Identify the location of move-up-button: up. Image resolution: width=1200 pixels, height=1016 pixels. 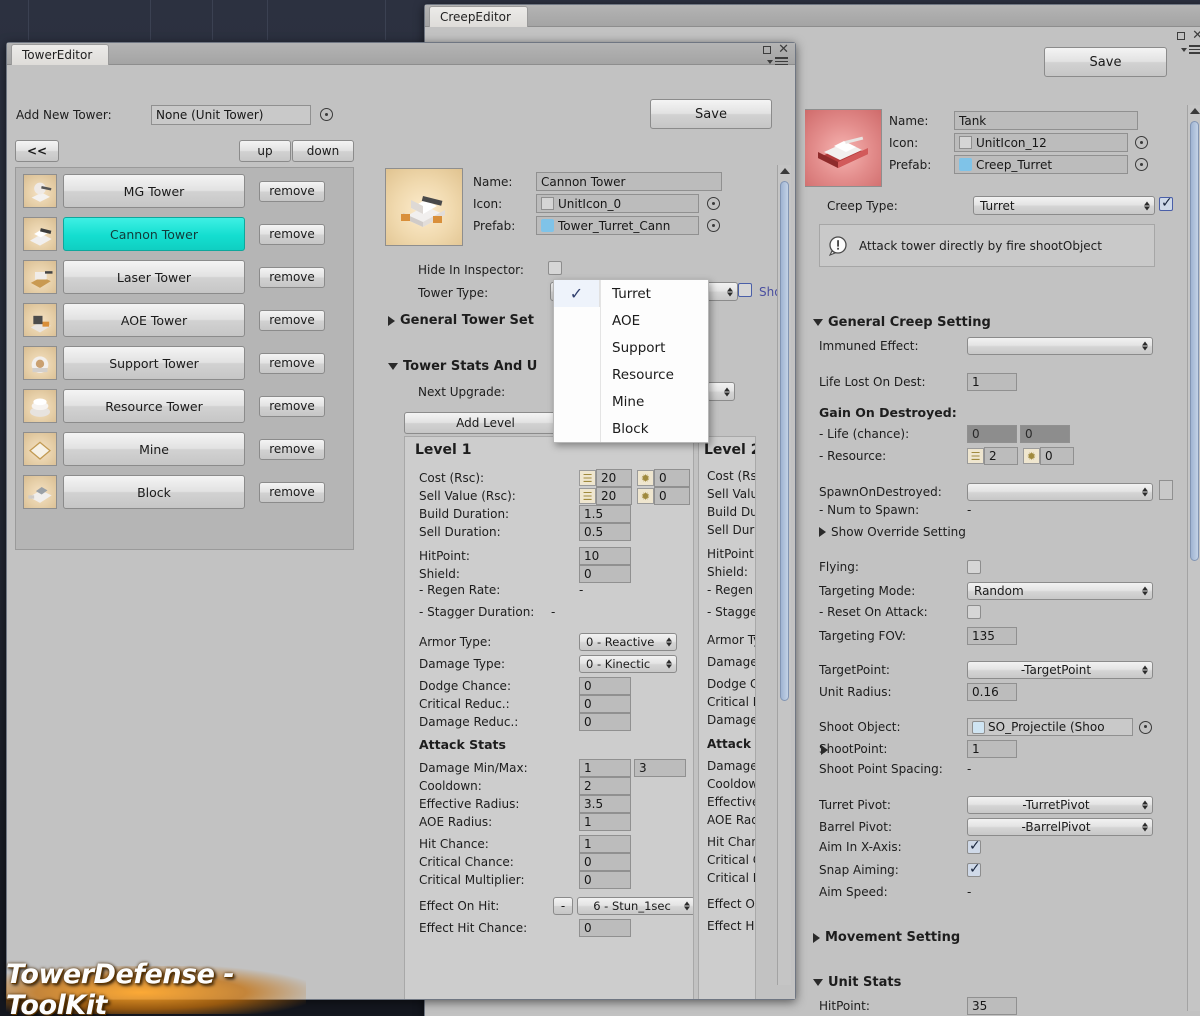
(265, 151).